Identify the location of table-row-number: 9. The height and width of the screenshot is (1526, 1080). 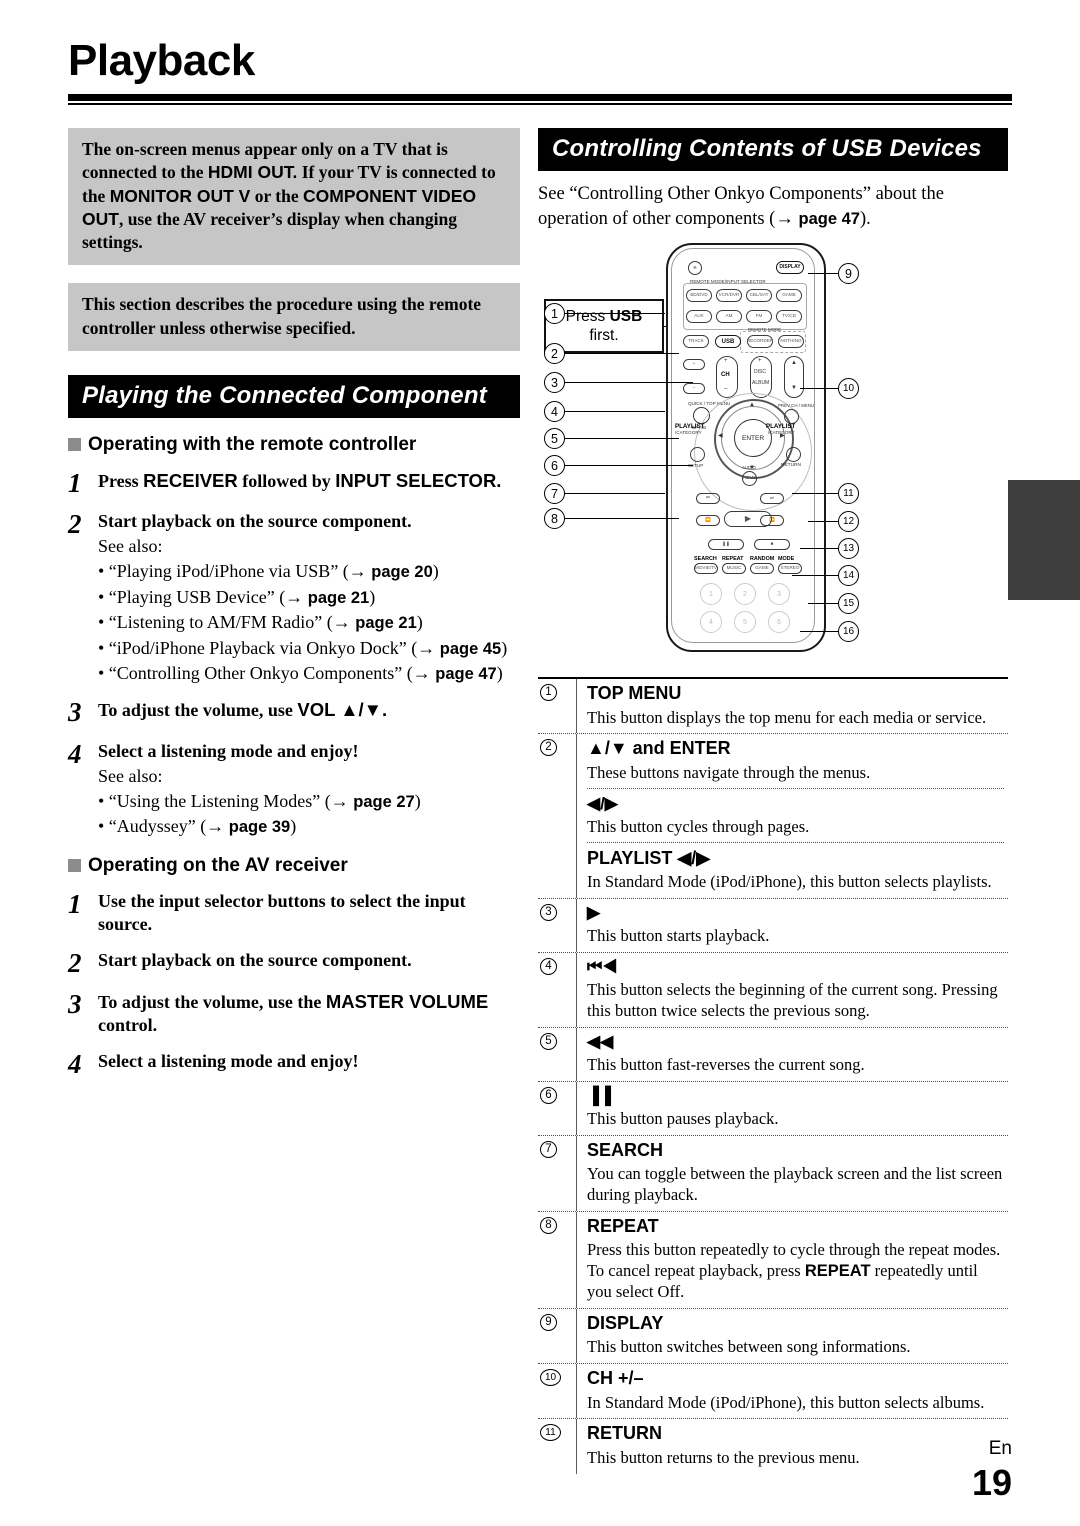
(557, 1336).